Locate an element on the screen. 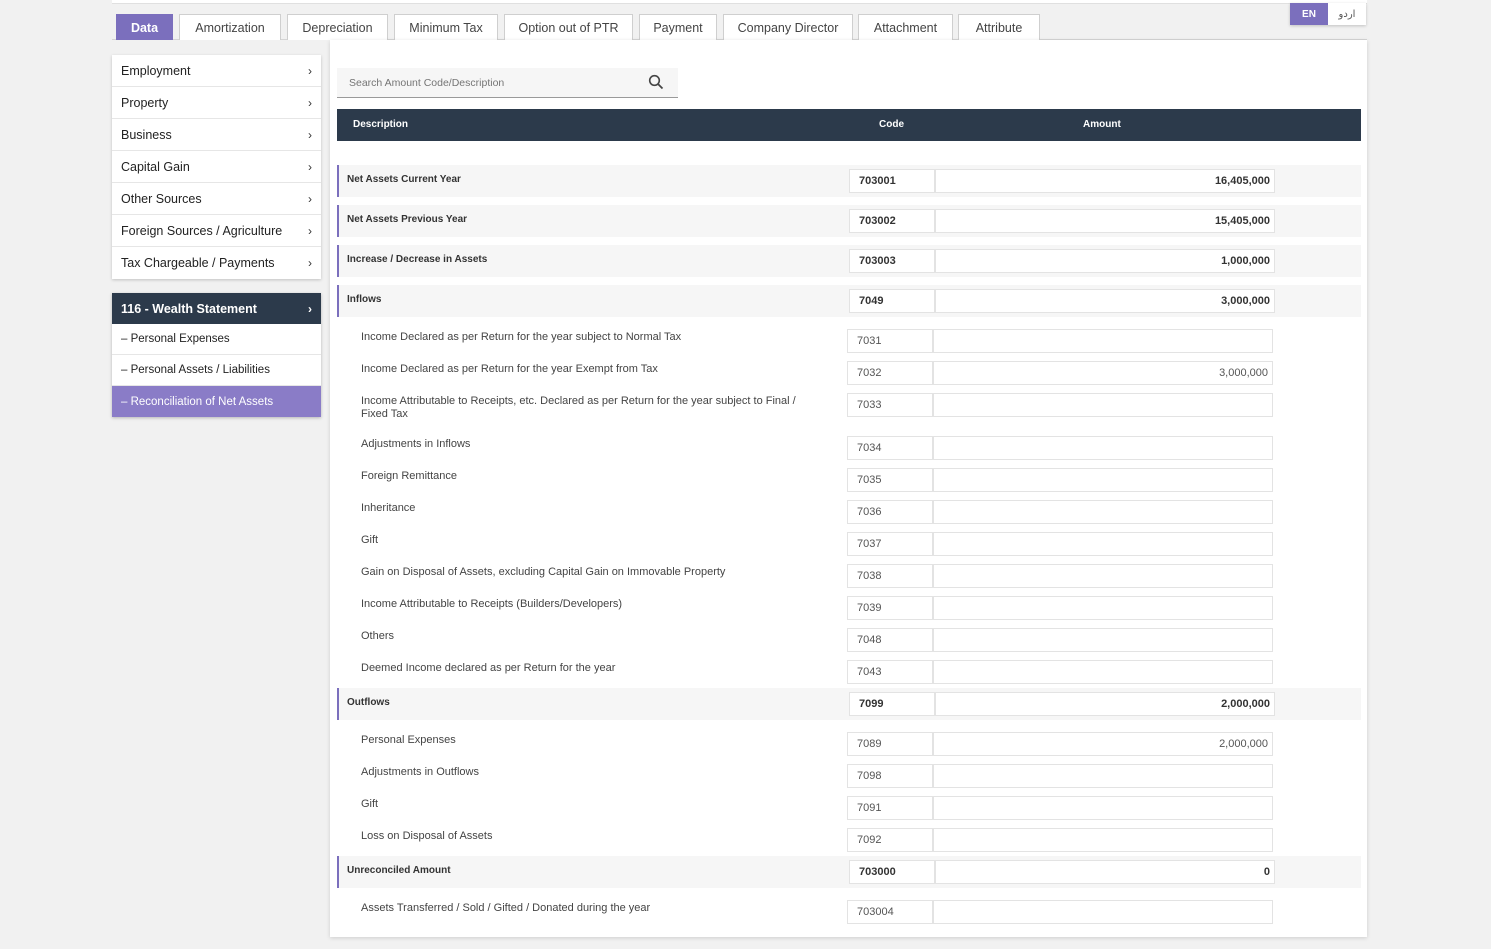 This screenshot has height=949, width=1491. search-input is located at coordinates (494, 82).